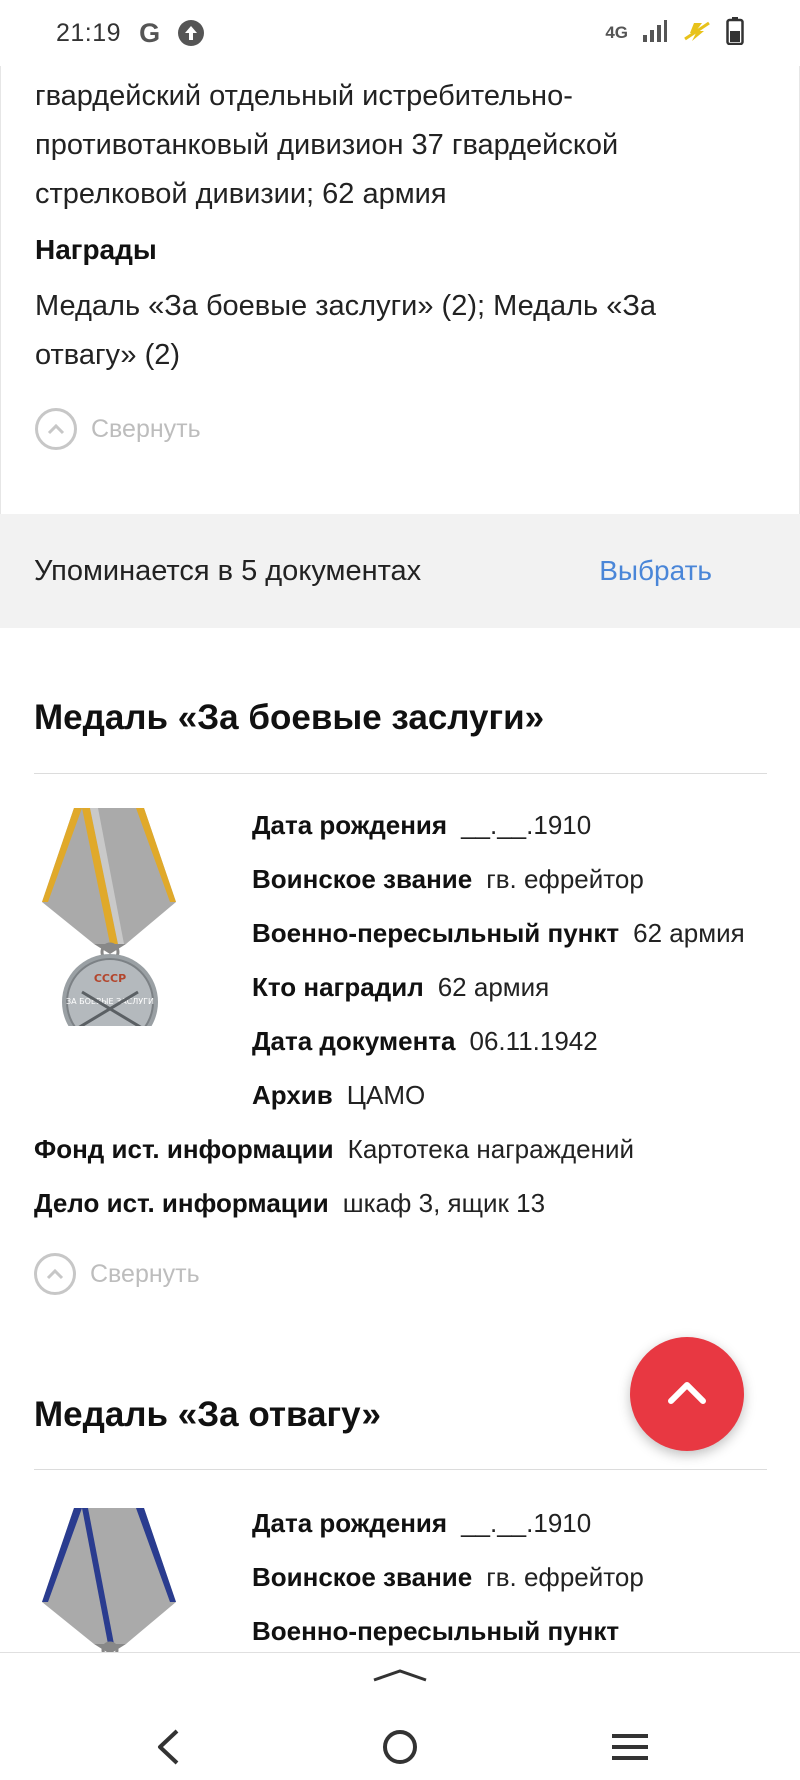 This screenshot has width=800, height=1780. Describe the element at coordinates (655, 33) in the screenshot. I see `signal-icon` at that location.